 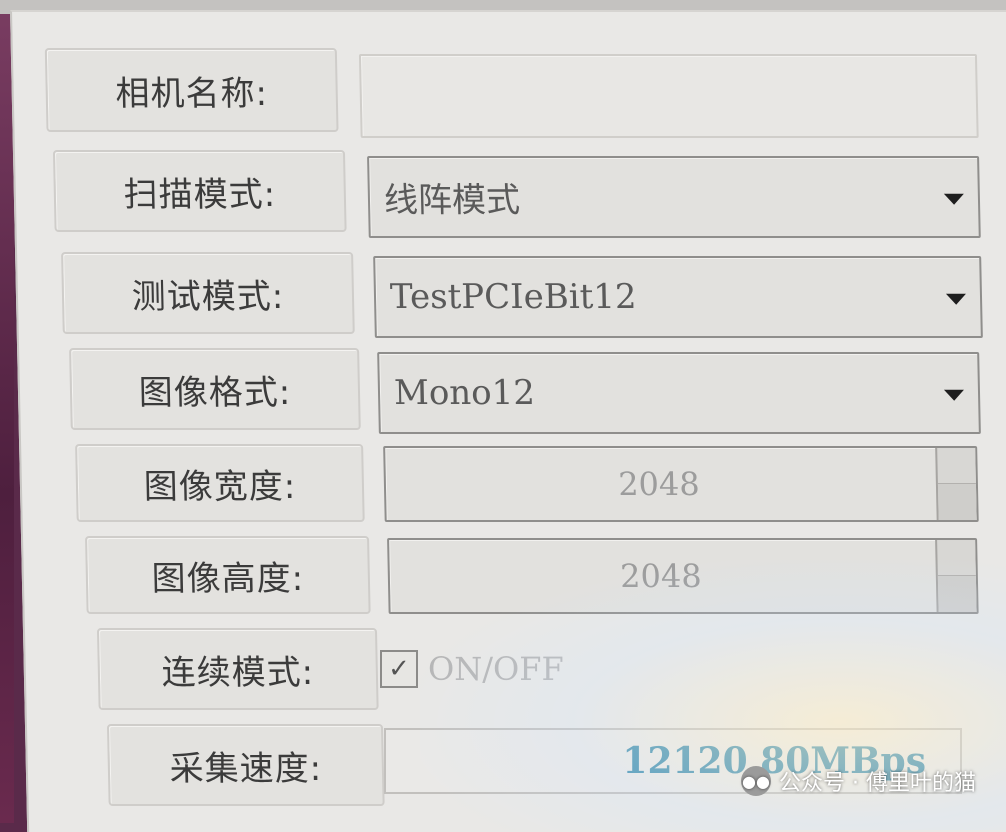 I want to click on image-height-value: 2048, so click(x=660, y=576).